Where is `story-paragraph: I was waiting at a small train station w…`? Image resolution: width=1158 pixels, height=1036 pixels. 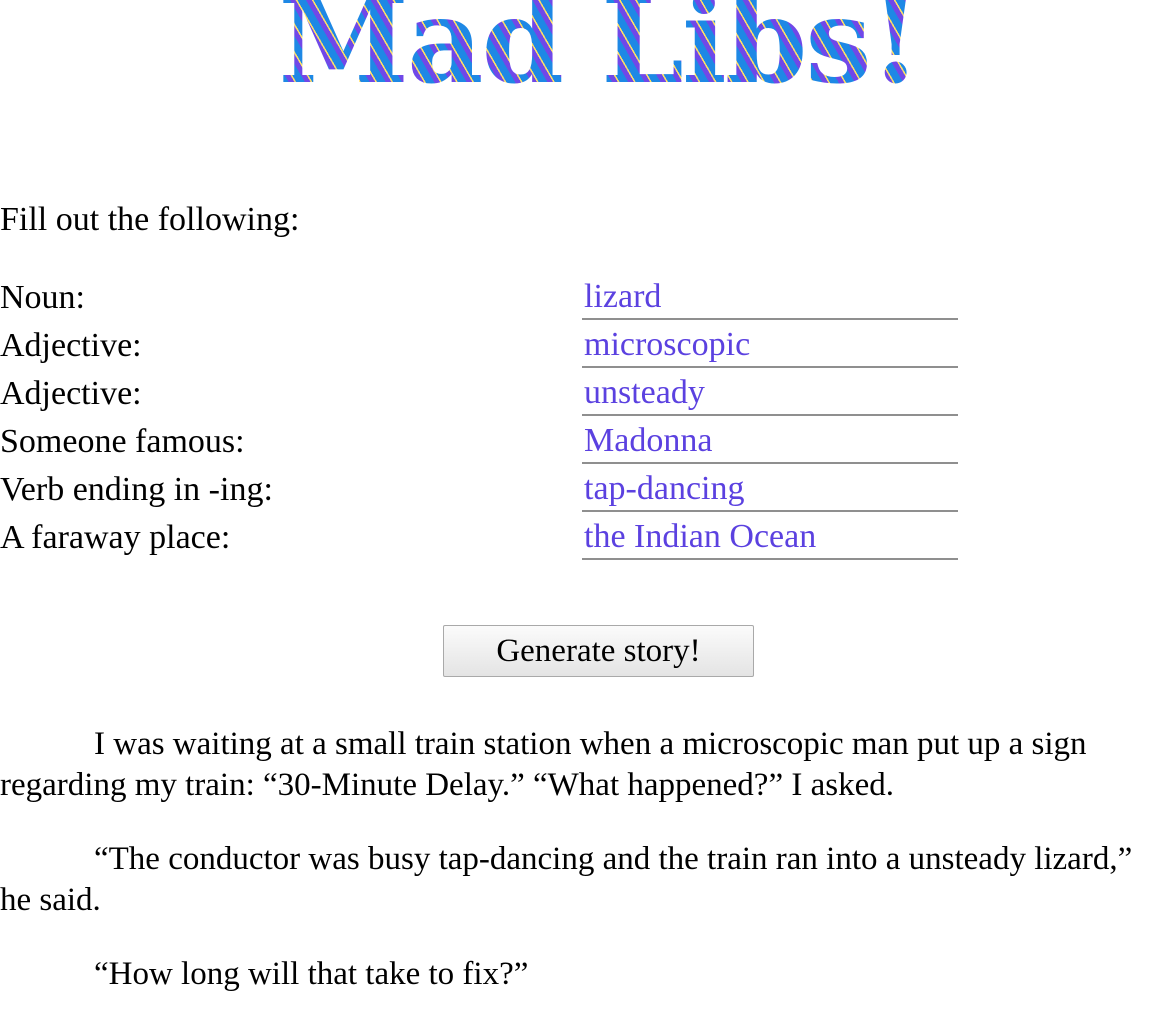 story-paragraph: I was waiting at a small train station w… is located at coordinates (543, 764).